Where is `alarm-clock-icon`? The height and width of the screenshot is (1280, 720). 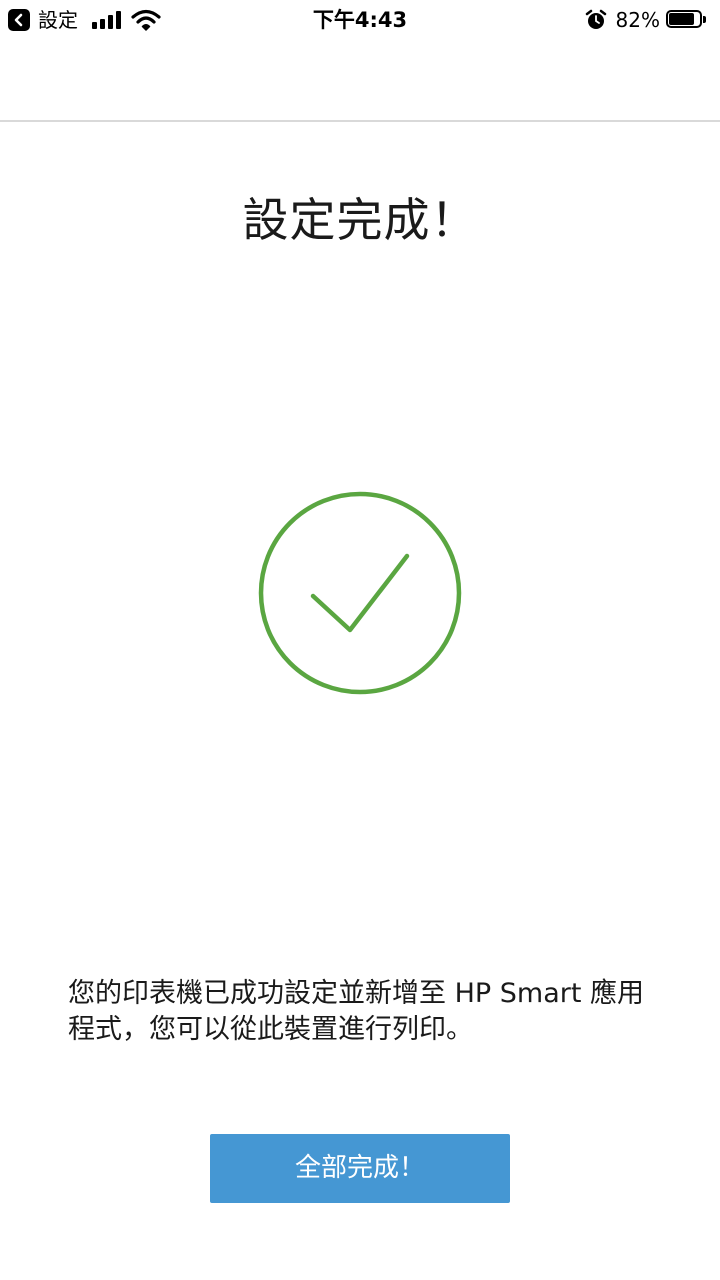
alarm-clock-icon is located at coordinates (595, 19).